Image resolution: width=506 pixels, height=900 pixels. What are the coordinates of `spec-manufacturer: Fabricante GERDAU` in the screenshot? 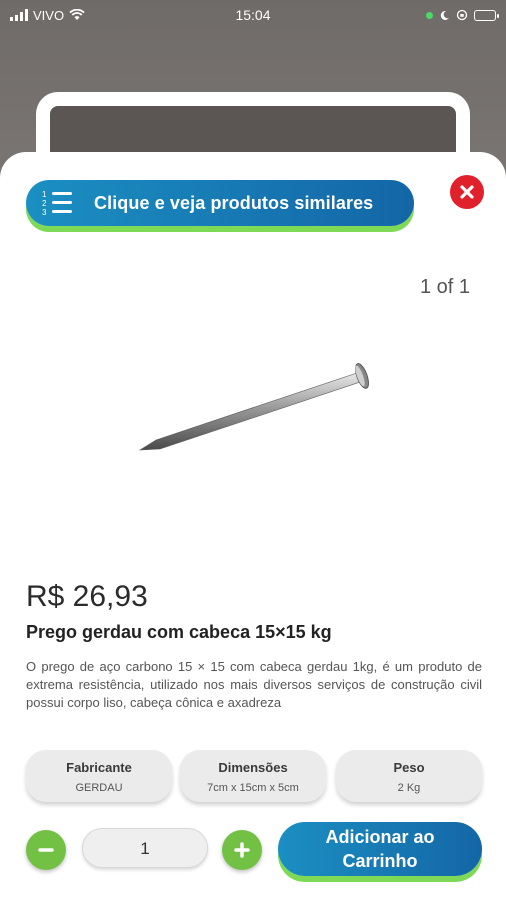 It's located at (99, 776).